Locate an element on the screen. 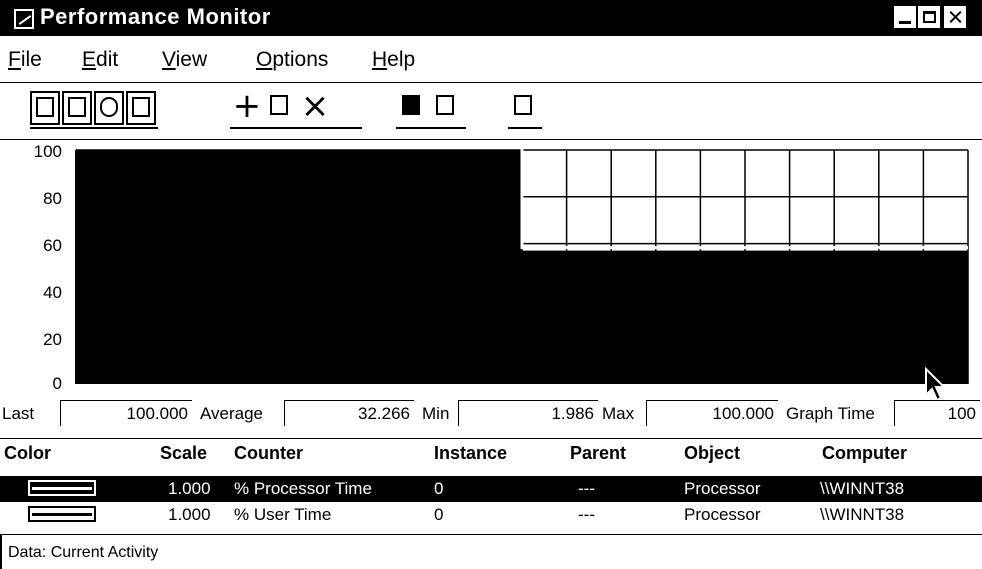  computer-column-header: Computer is located at coordinates (864, 453).